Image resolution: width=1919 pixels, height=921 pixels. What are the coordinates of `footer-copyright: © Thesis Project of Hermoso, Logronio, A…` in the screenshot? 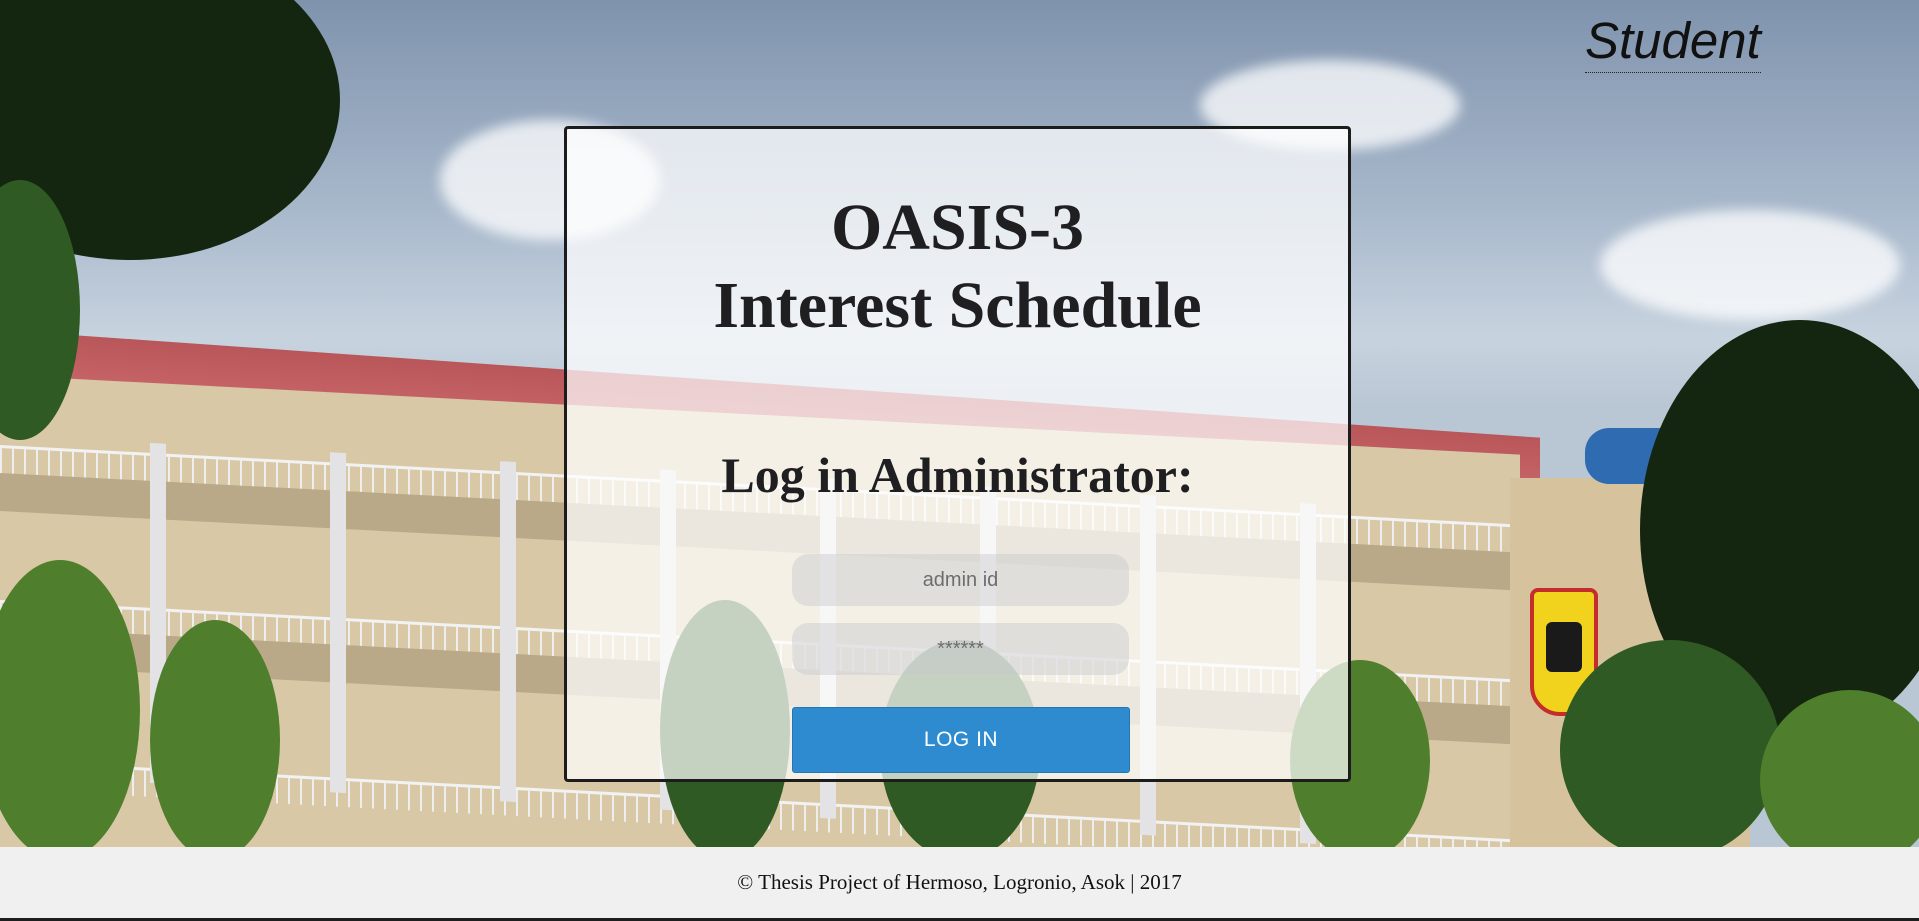 It's located at (959, 882).